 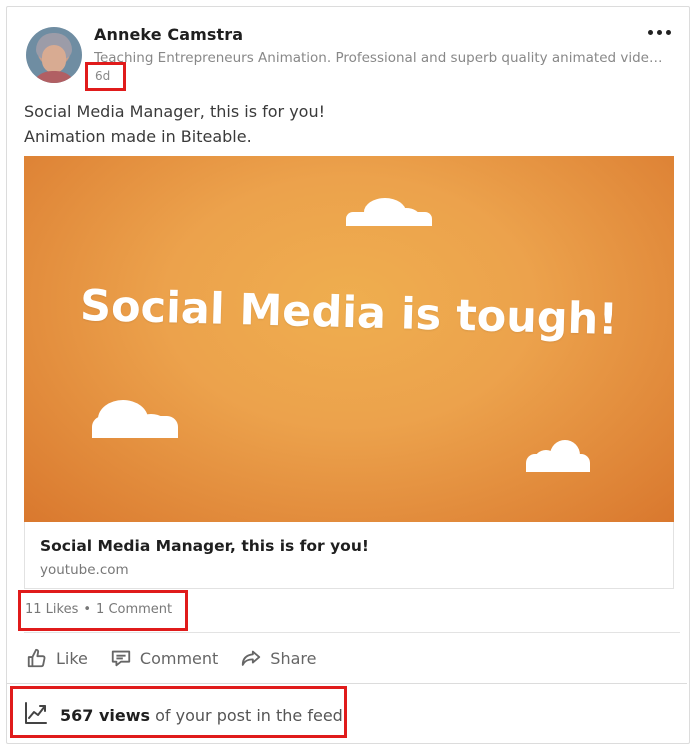 I want to click on link-domain: youtube.com, so click(x=84, y=570).